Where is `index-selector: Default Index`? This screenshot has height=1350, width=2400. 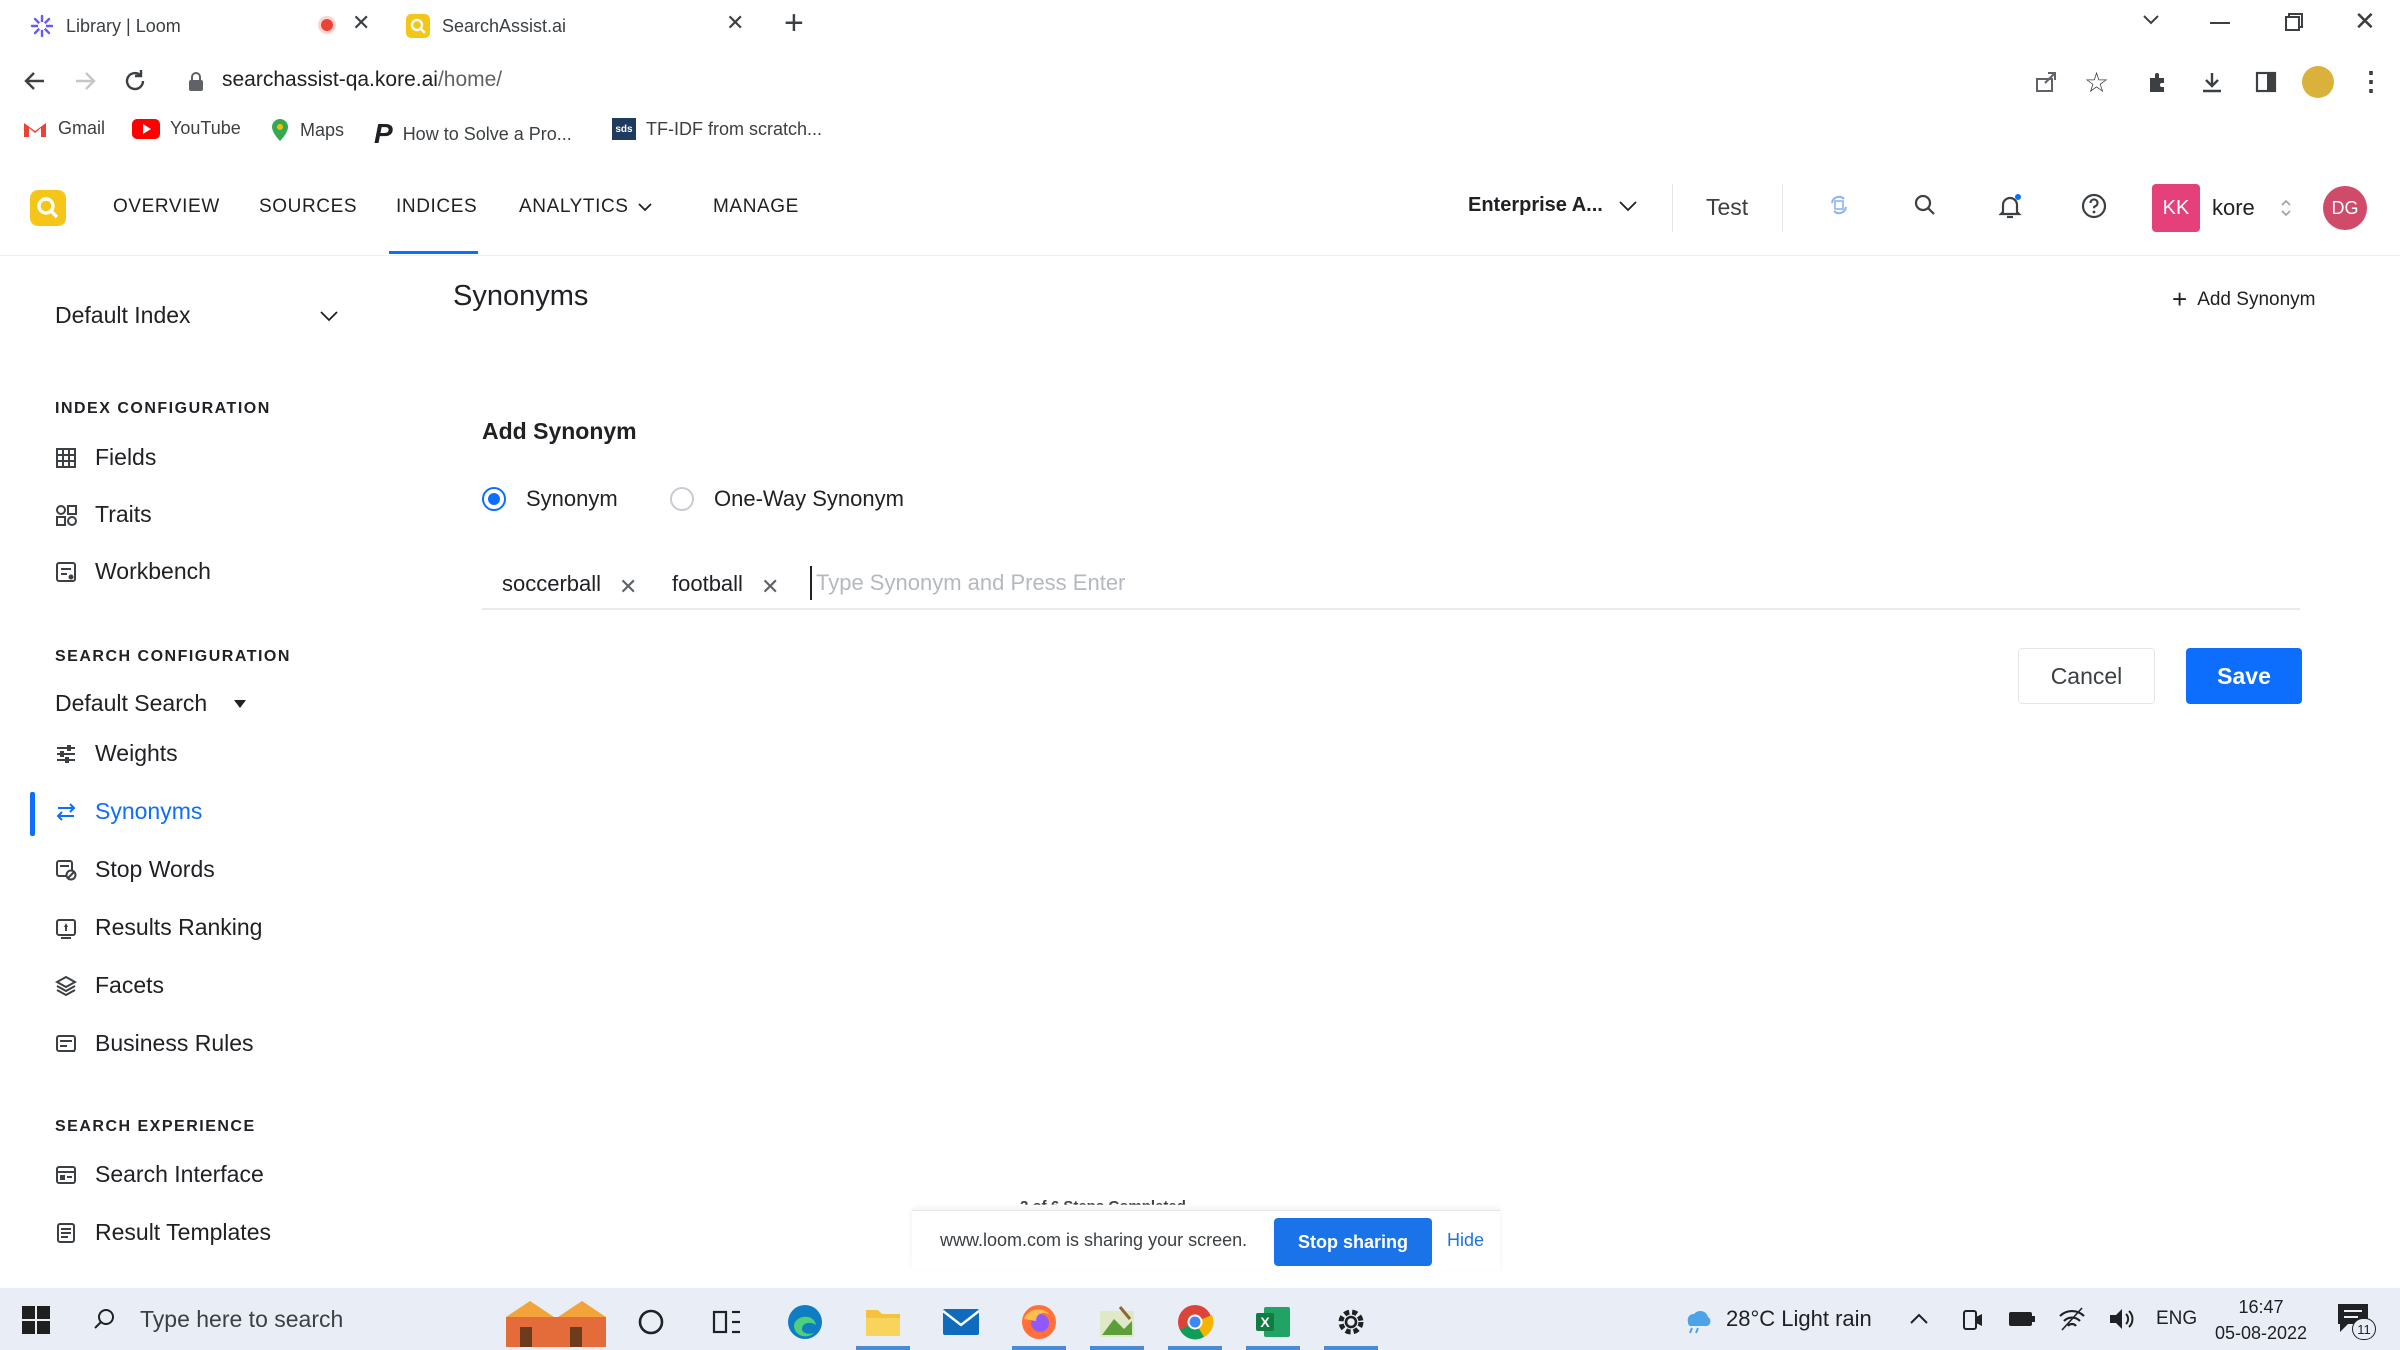
index-selector: Default Index is located at coordinates (197, 315).